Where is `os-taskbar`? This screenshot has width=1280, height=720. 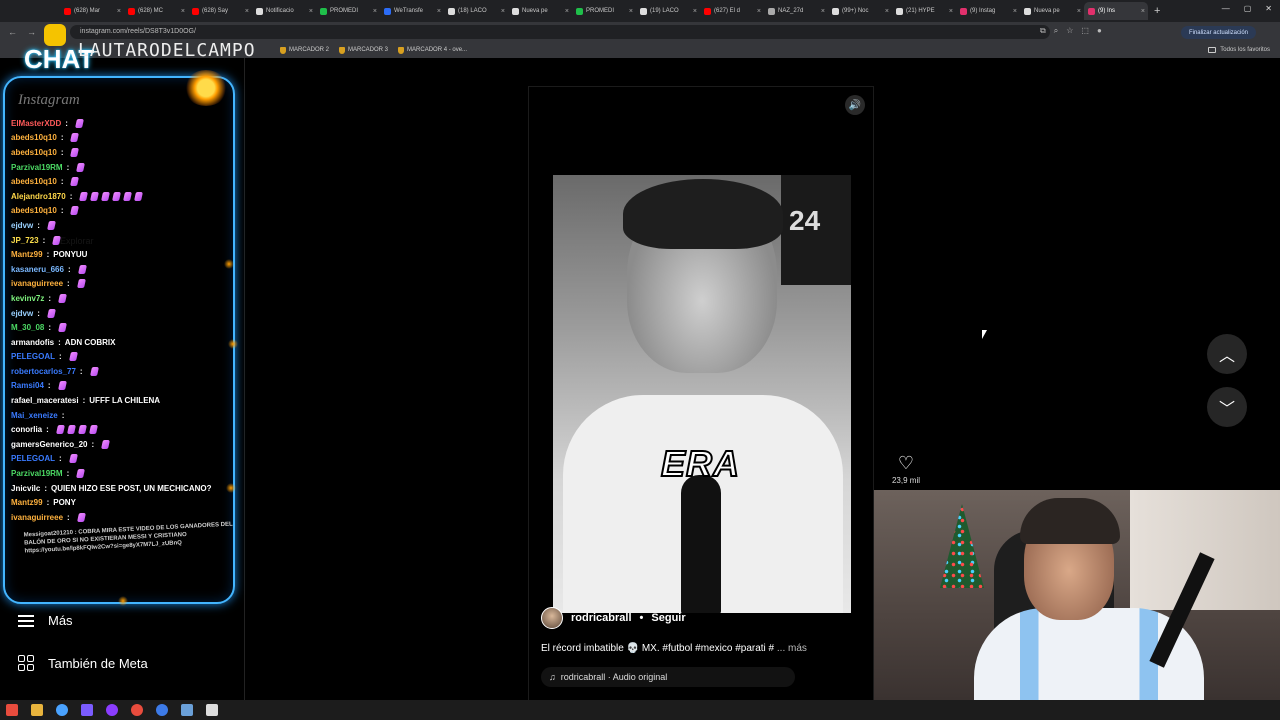 os-taskbar is located at coordinates (640, 710).